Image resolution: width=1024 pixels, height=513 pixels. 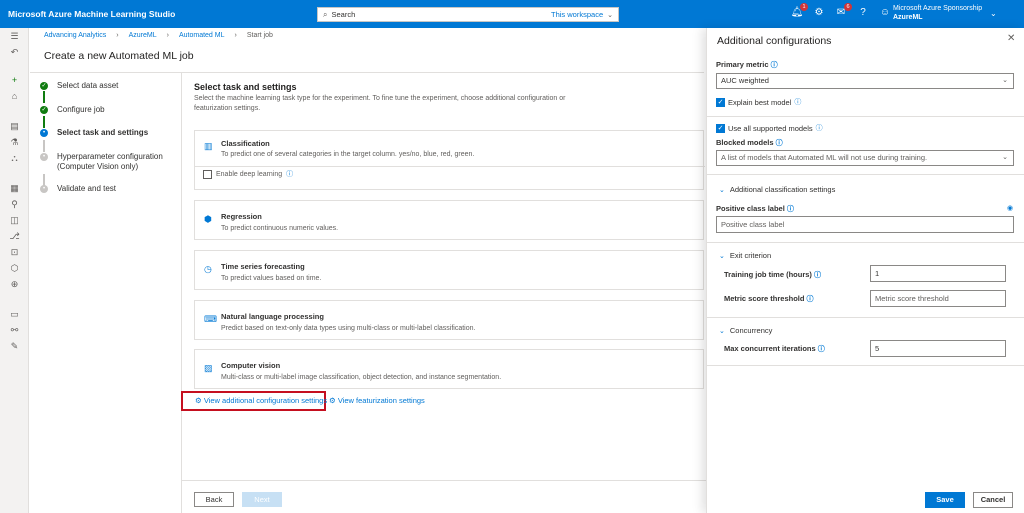 What do you see at coordinates (208, 269) in the screenshot?
I see `clock-icon: ◷` at bounding box center [208, 269].